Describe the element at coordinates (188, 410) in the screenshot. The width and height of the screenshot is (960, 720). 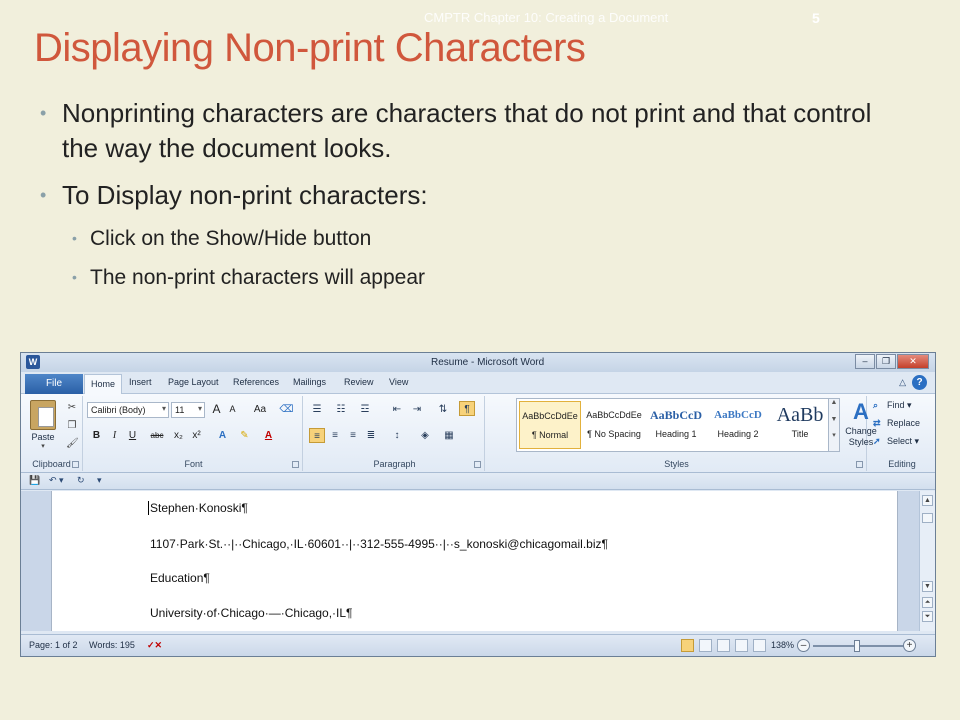
I see `font-size-combo: 11` at that location.